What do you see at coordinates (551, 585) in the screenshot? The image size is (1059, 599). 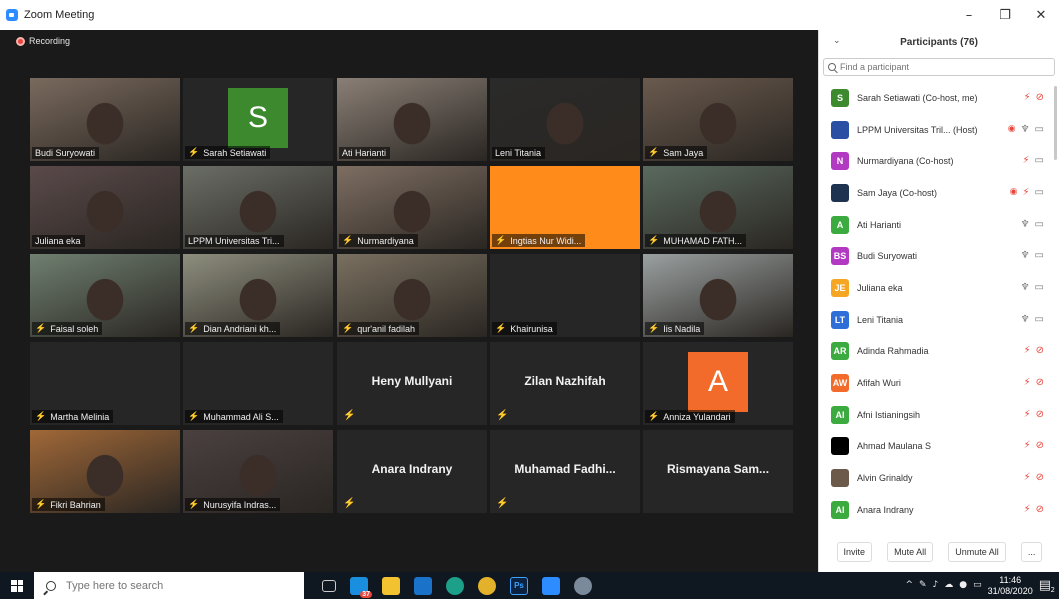 I see `zoom-icon` at bounding box center [551, 585].